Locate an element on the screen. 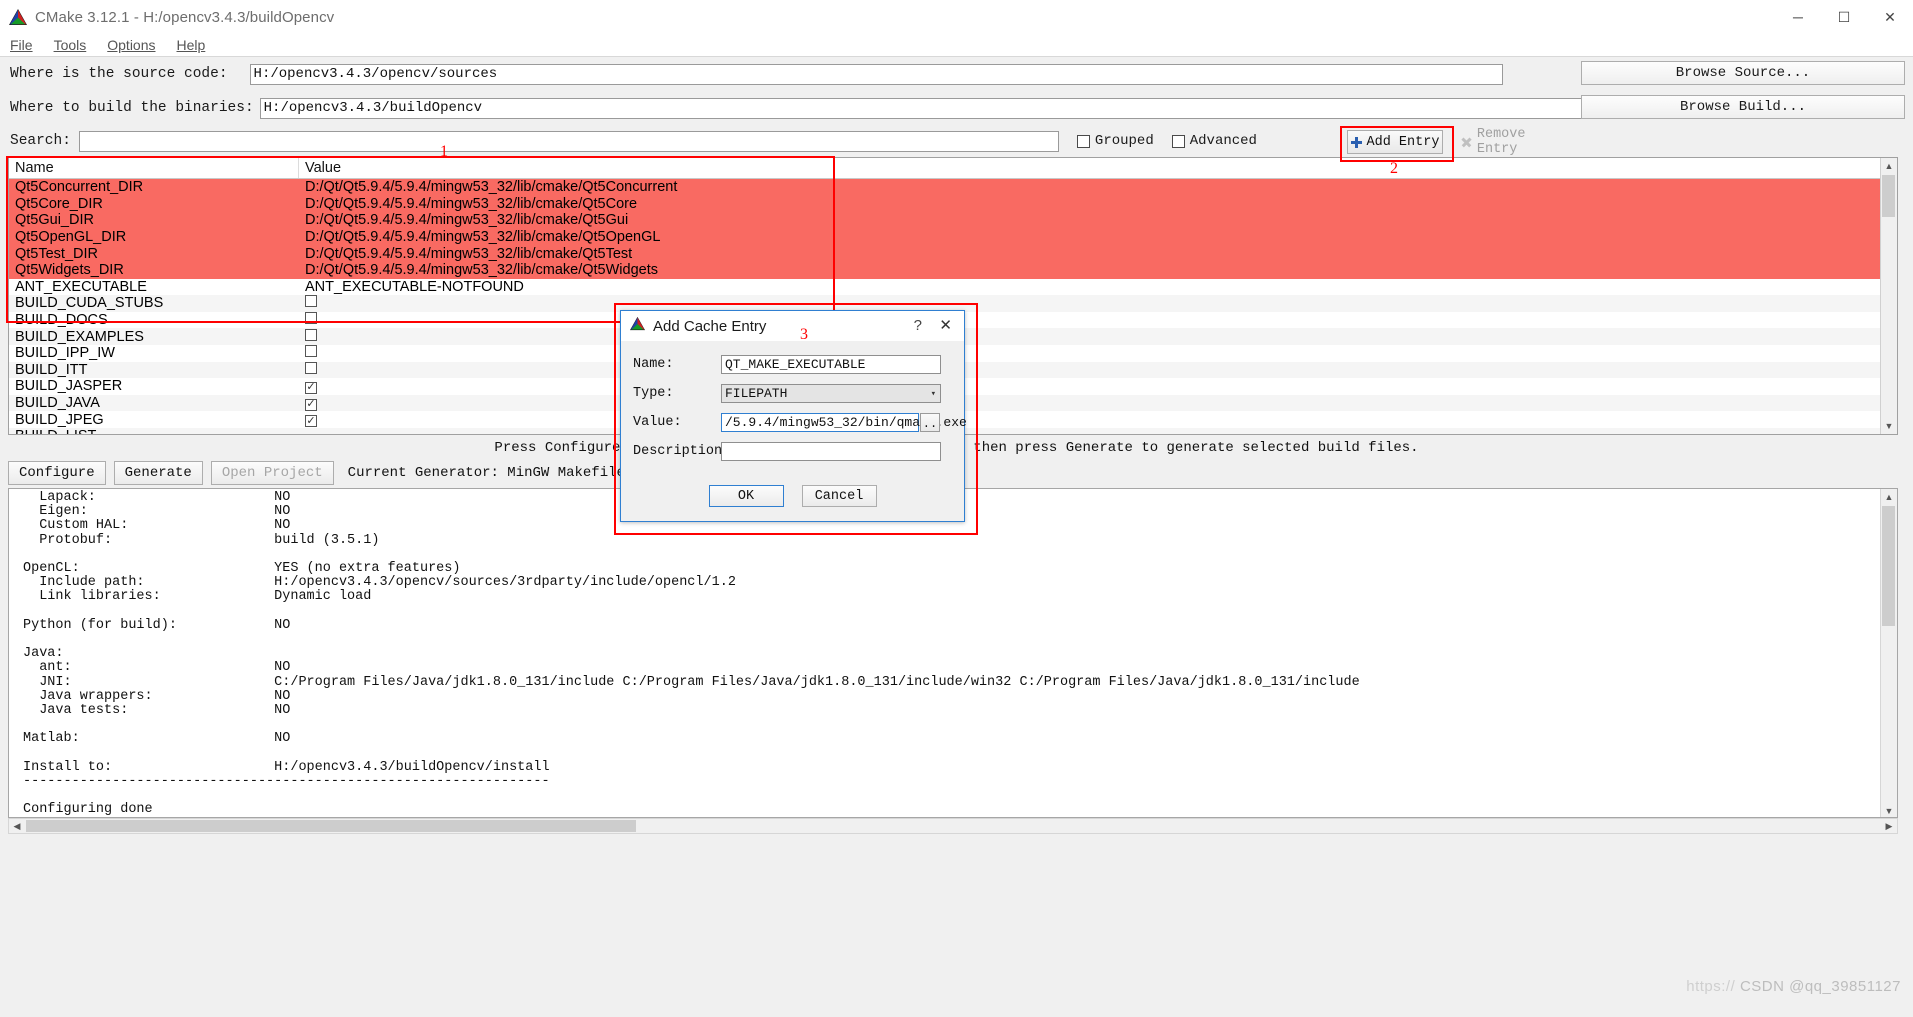 The width and height of the screenshot is (1913, 1017). menu-tools: Tools is located at coordinates (70, 45).